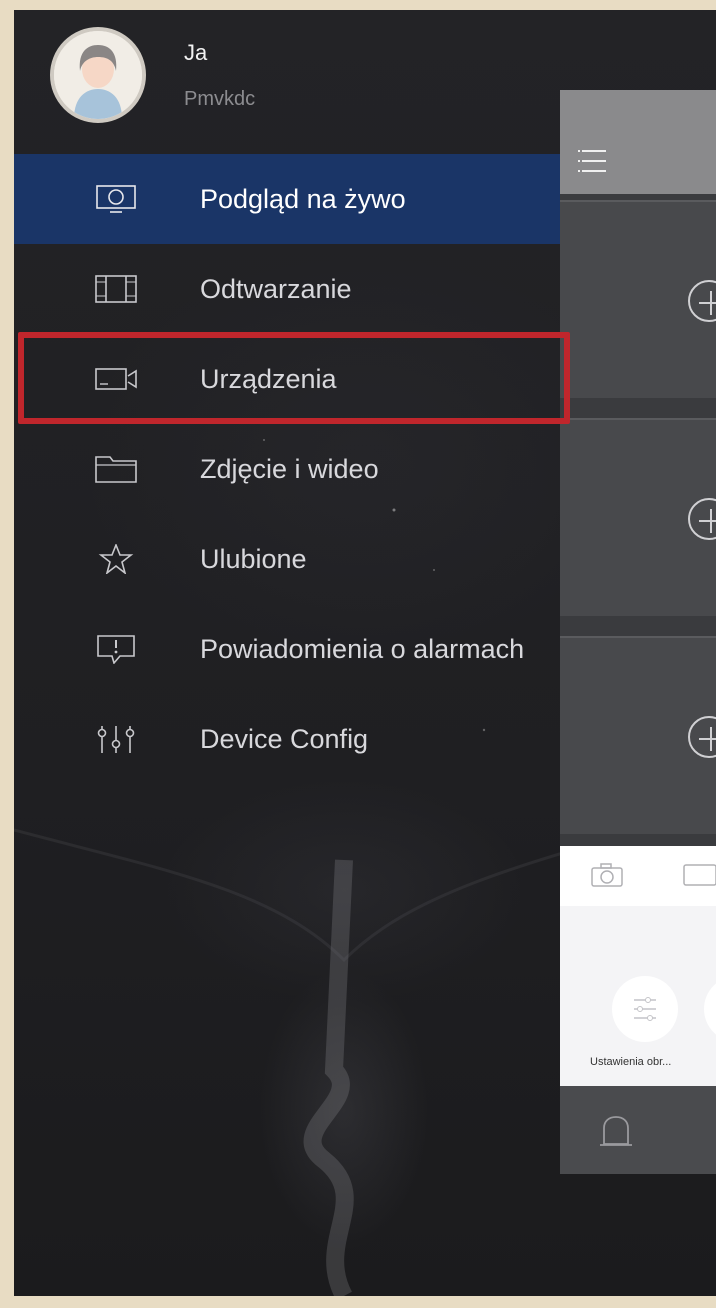 This screenshot has width=716, height=1308. I want to click on secondary-round-button, so click(710, 1009).